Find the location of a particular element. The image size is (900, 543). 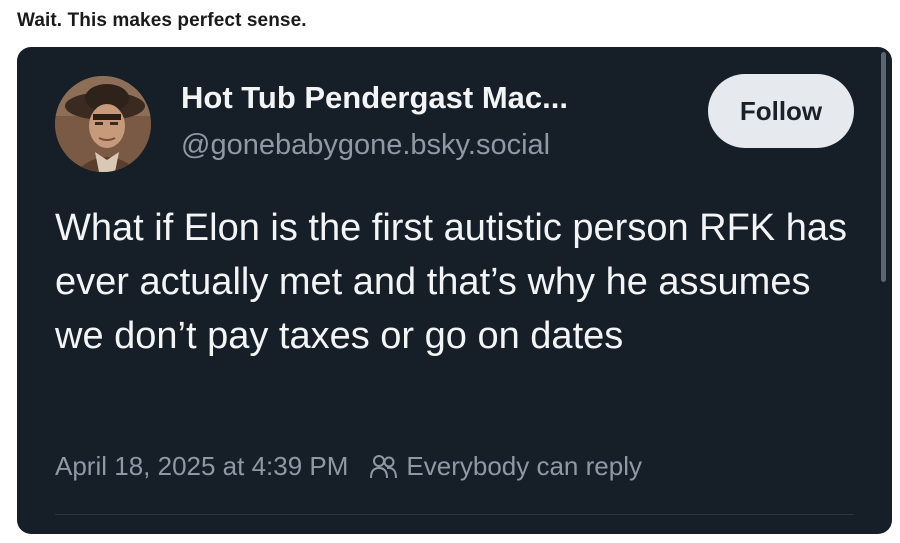

avatar is located at coordinates (103, 124).